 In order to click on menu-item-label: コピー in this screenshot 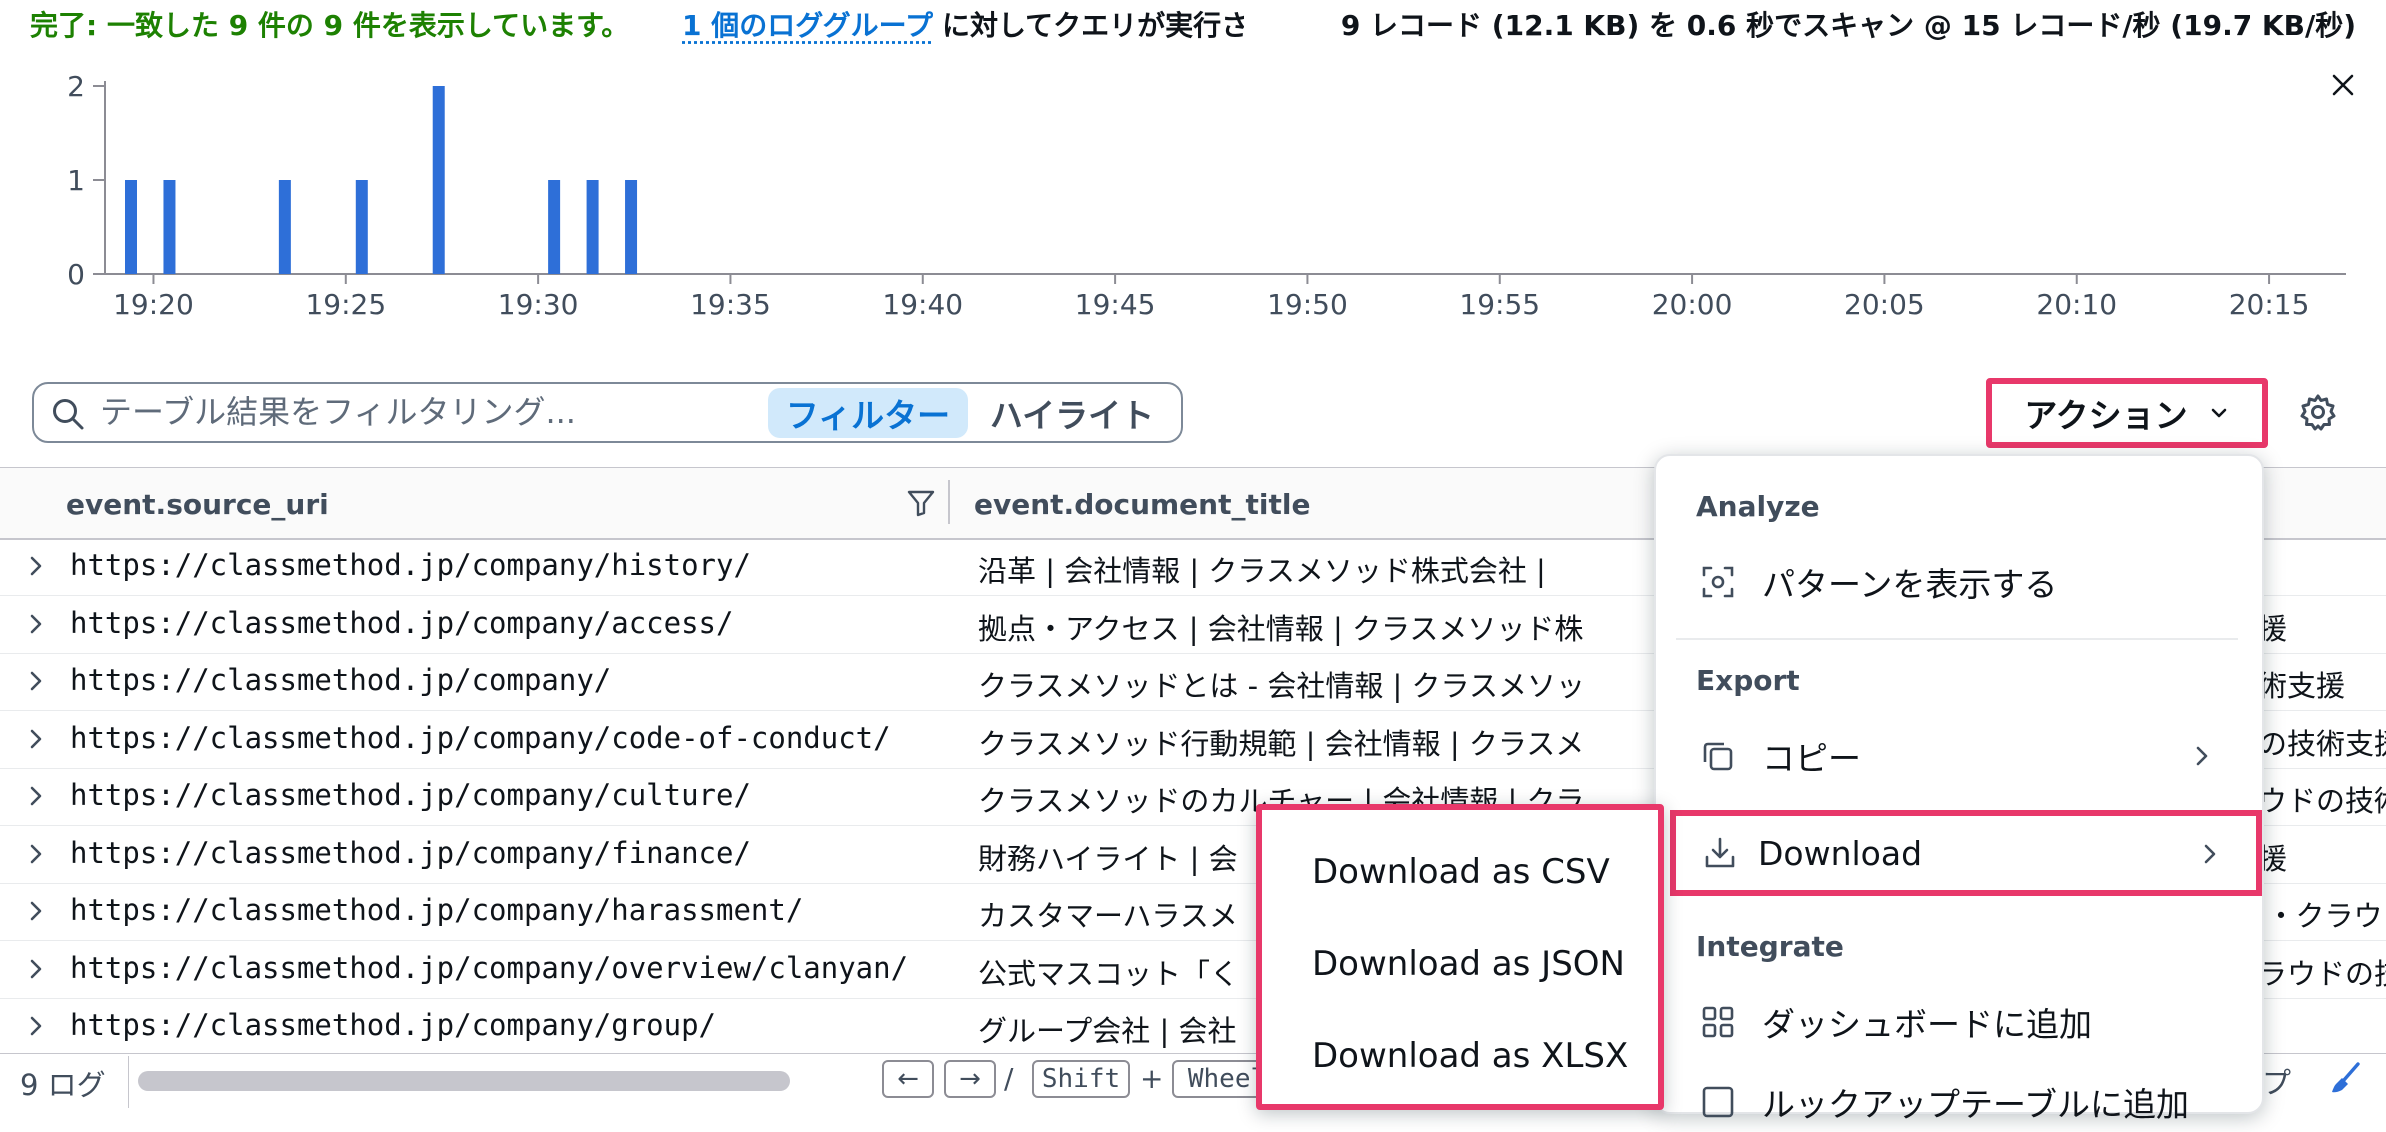, I will do `click(1811, 758)`.